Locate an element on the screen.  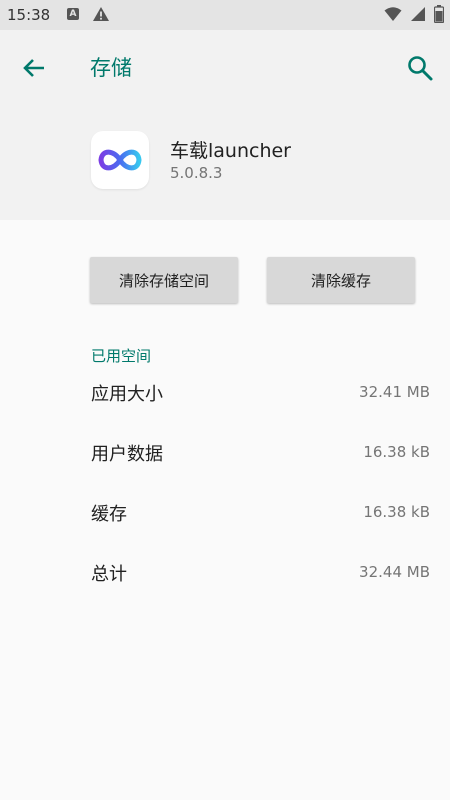
status-bar: 15:38 A is located at coordinates (225, 15).